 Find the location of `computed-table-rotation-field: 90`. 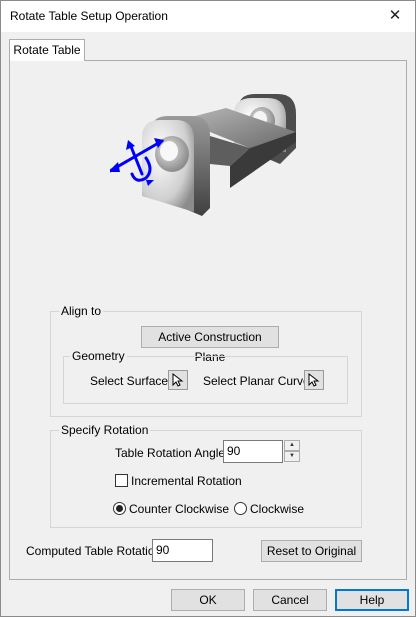

computed-table-rotation-field: 90 is located at coordinates (182, 550).